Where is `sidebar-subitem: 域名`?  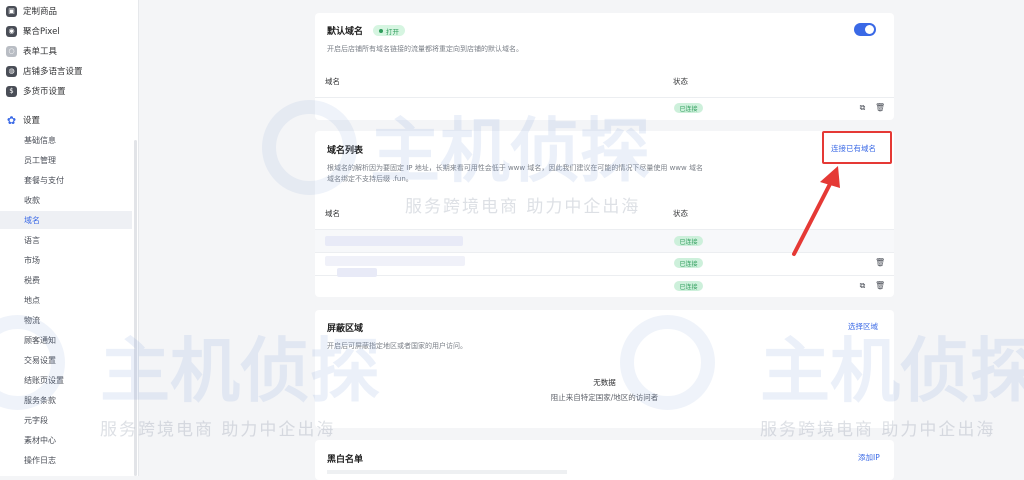
sidebar-subitem: 域名 is located at coordinates (66, 220).